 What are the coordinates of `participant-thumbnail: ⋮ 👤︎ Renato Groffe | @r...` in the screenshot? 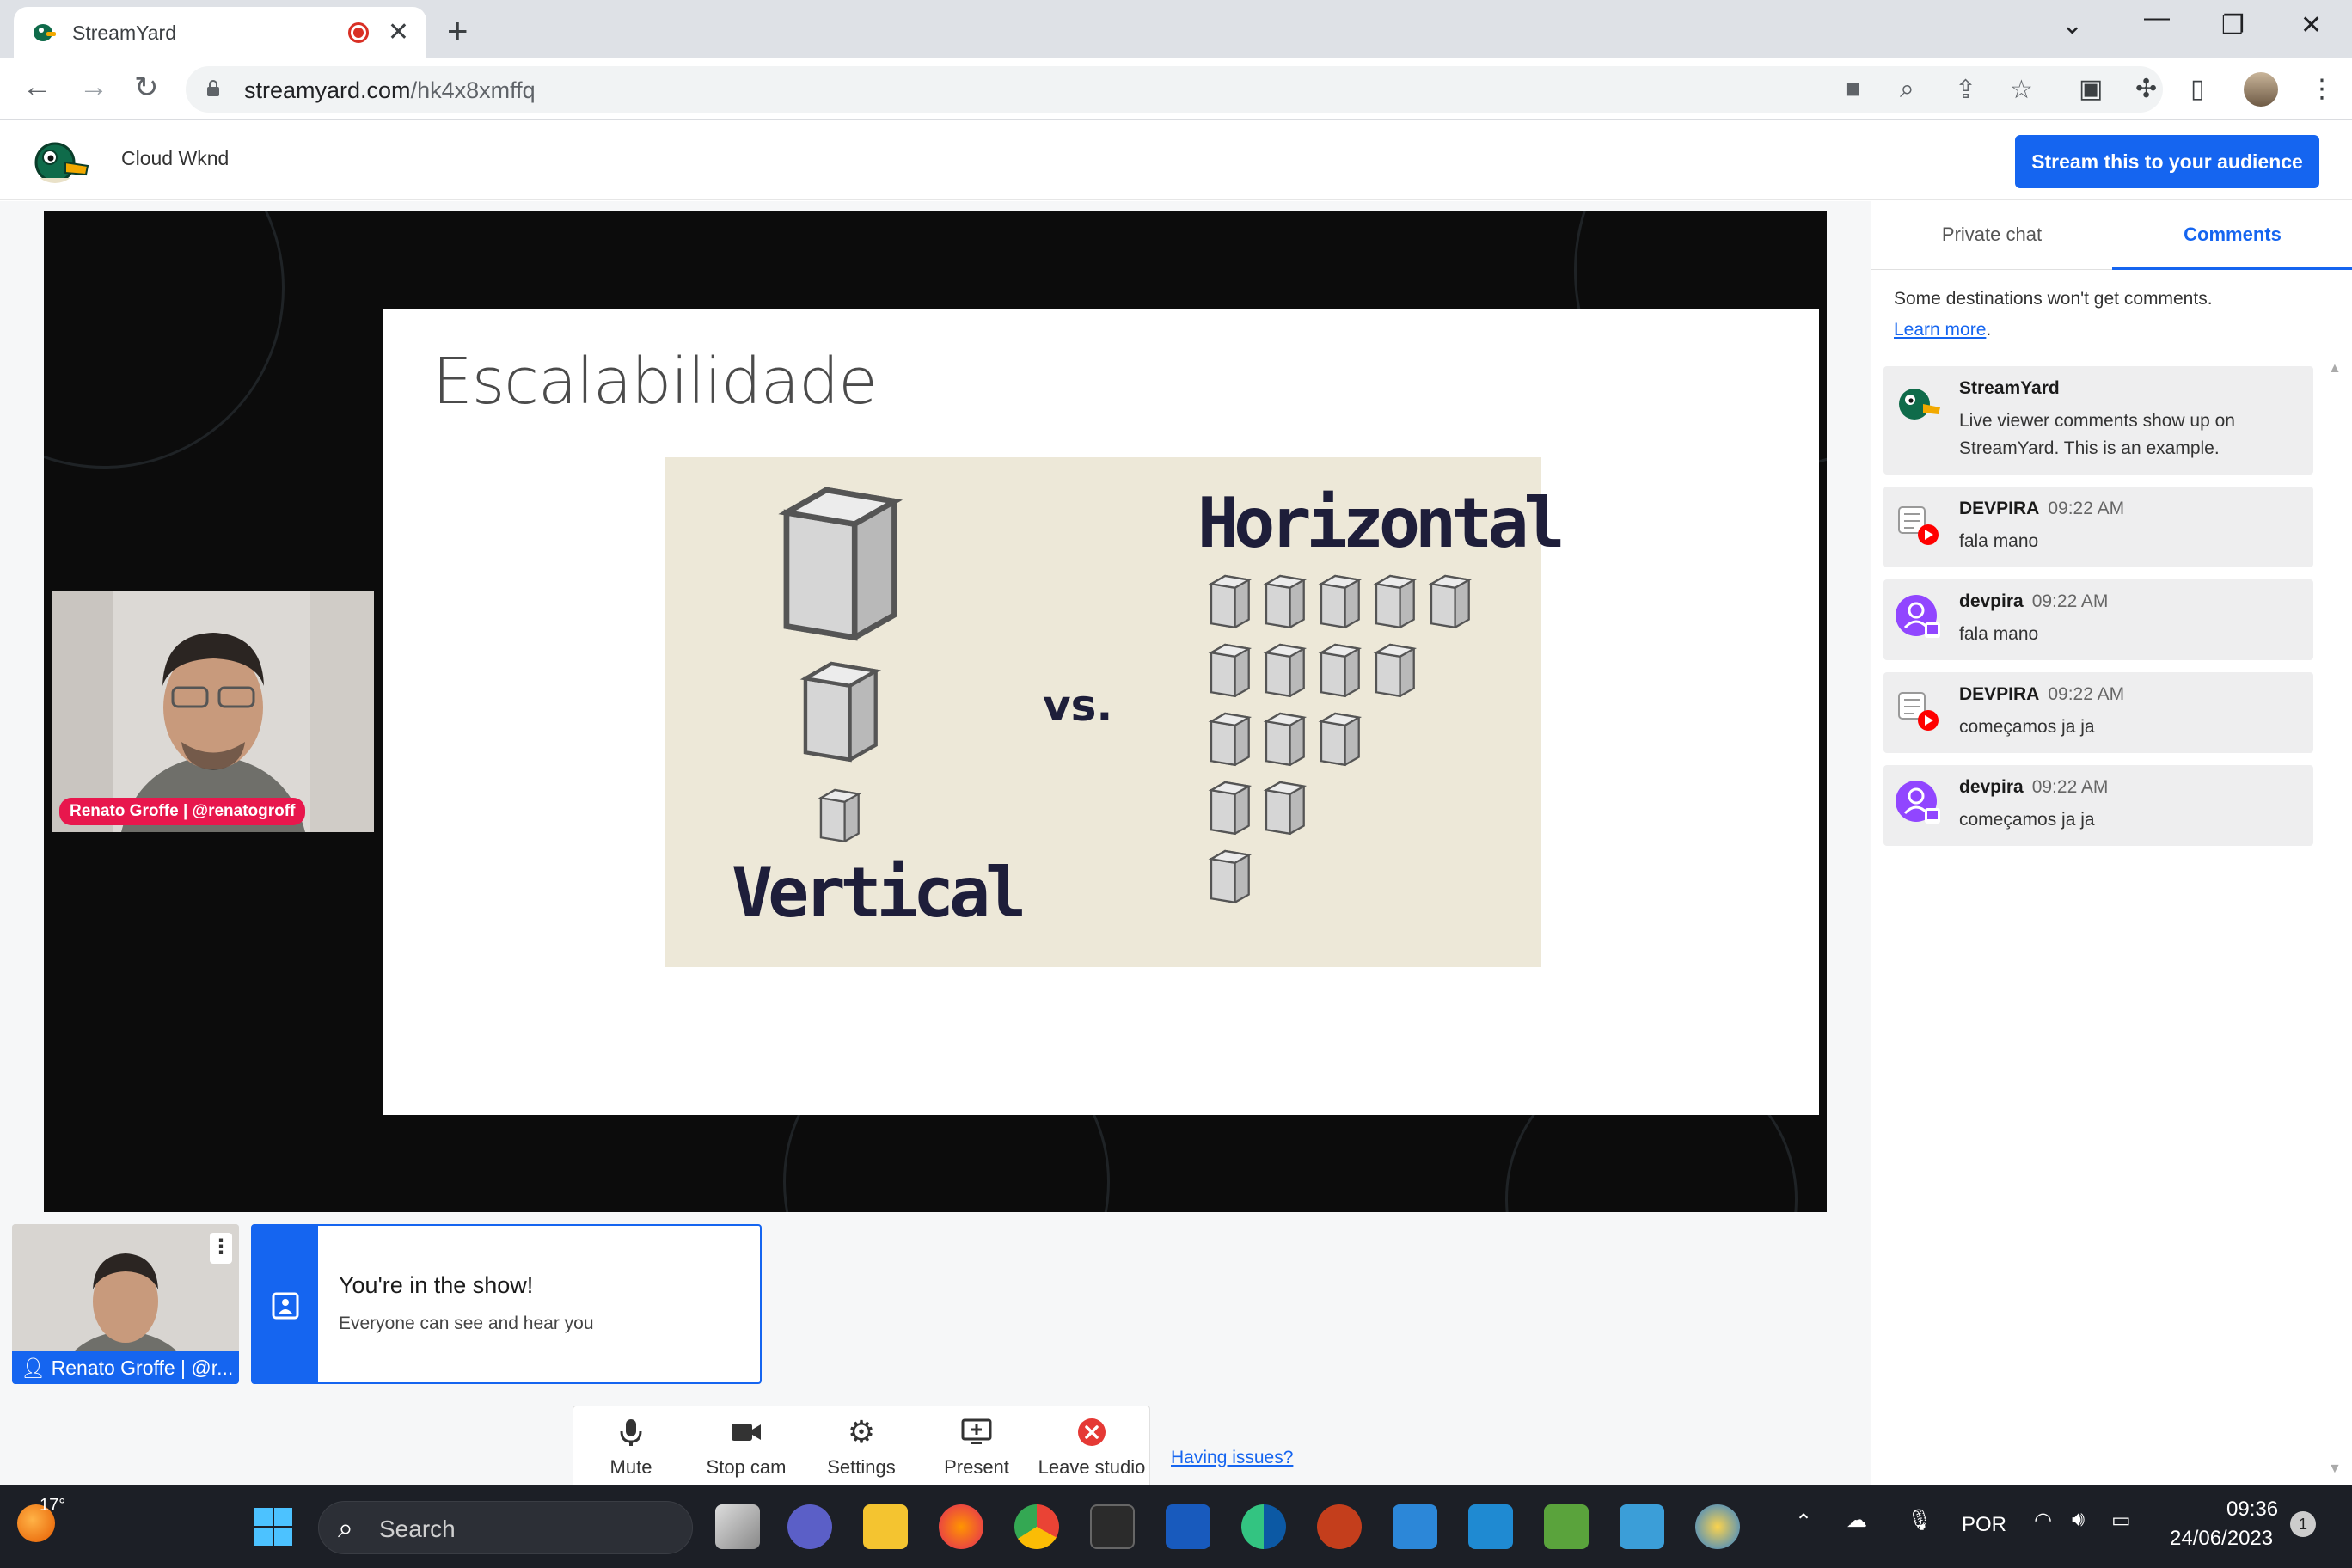 It's located at (125, 1304).